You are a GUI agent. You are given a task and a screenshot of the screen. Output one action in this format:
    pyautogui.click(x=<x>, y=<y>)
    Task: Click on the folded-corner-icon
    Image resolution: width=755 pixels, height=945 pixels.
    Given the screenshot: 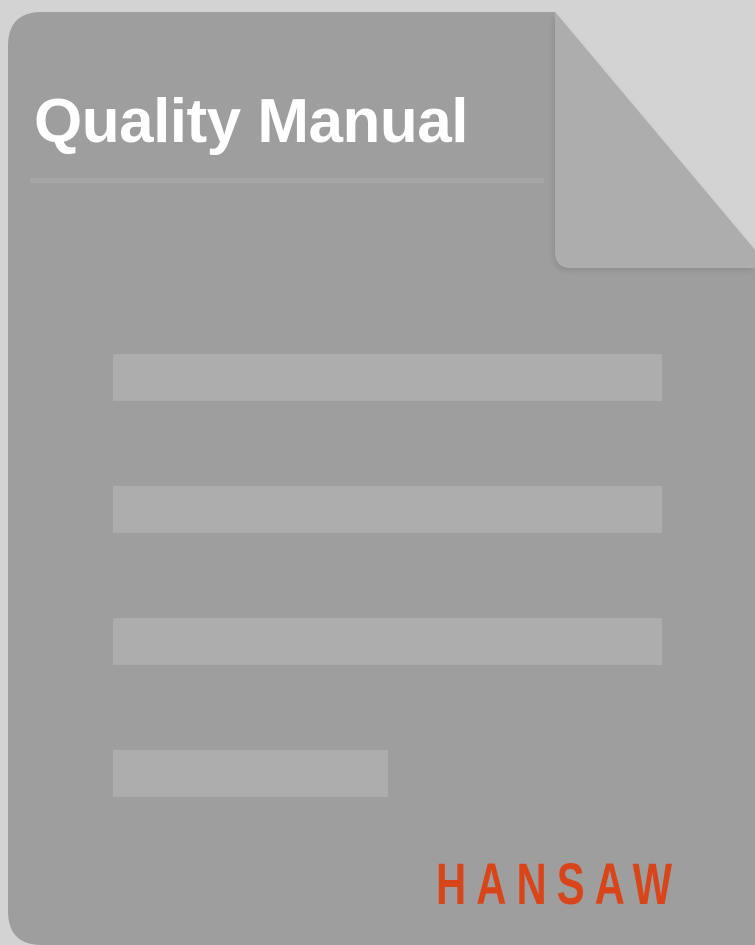 What is the action you would take?
    pyautogui.click(x=655, y=140)
    